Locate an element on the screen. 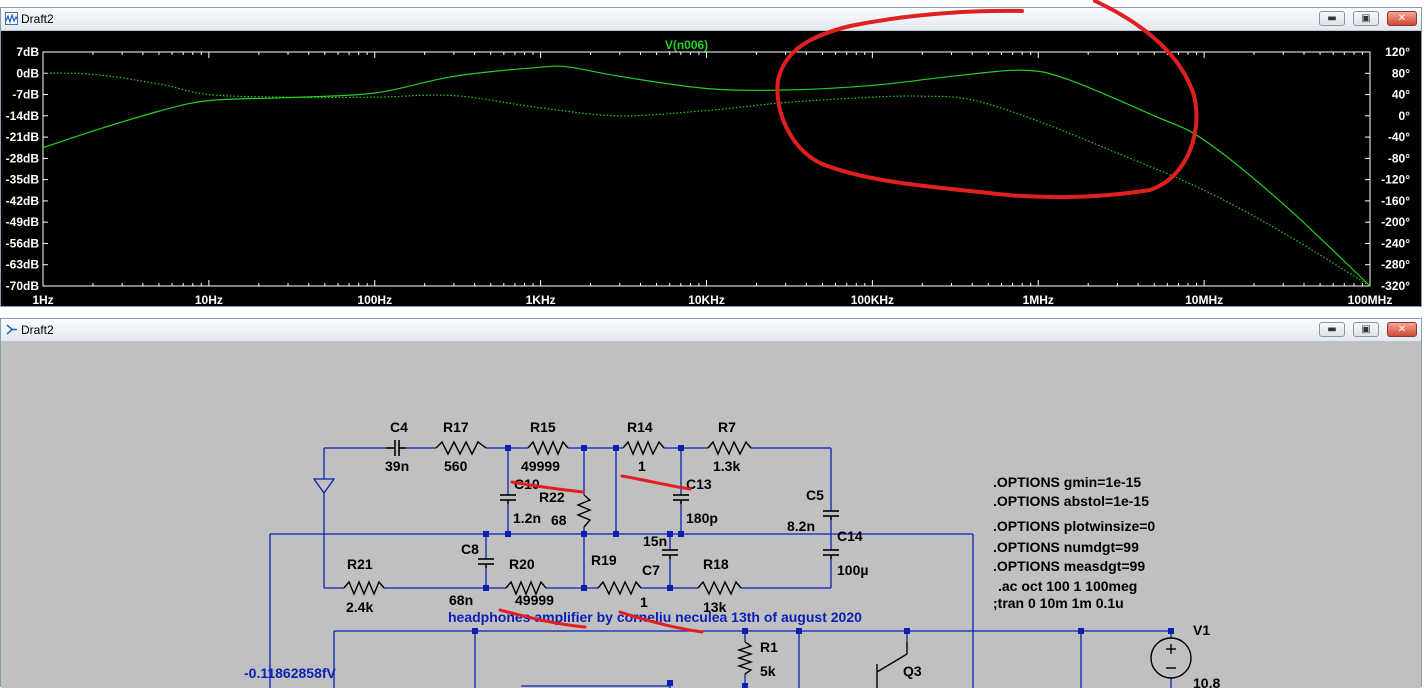  waveform-icon is located at coordinates (11, 18).